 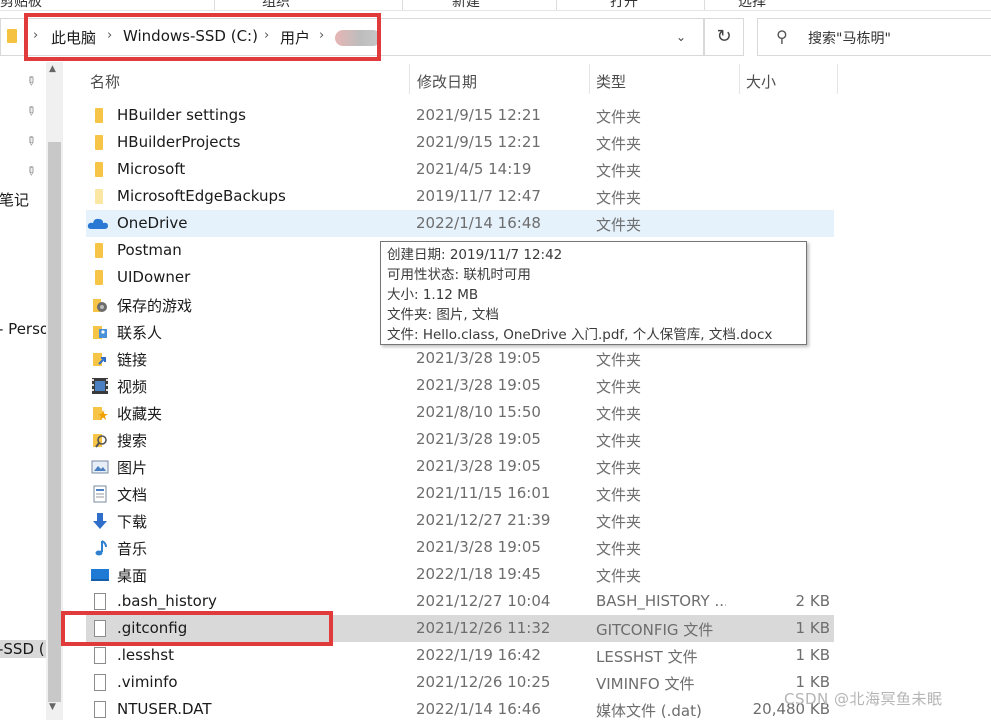 I want to click on file-name: 下载, so click(x=132, y=522).